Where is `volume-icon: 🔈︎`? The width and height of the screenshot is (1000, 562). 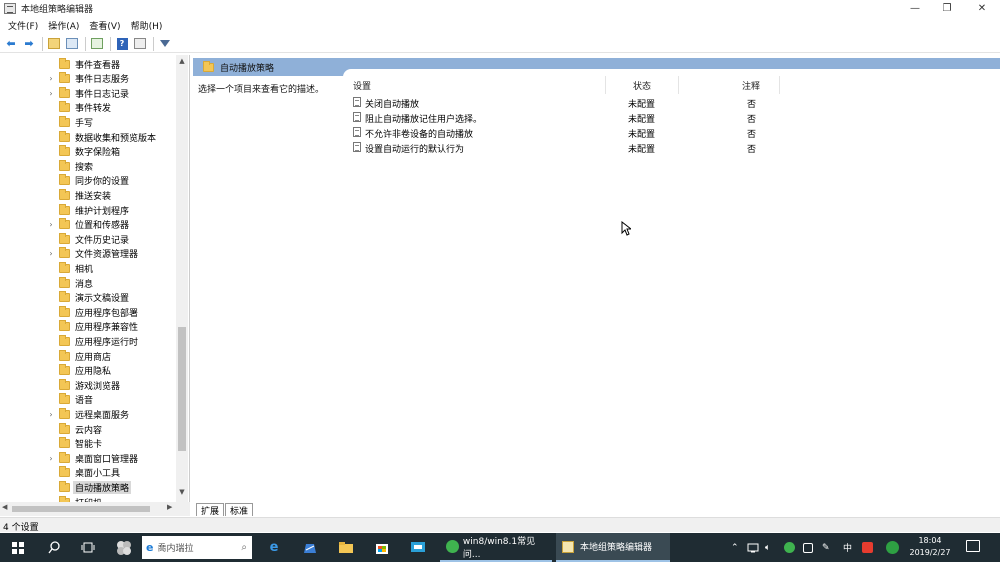
volume-icon: 🔈︎ is located at coordinates (767, 547).